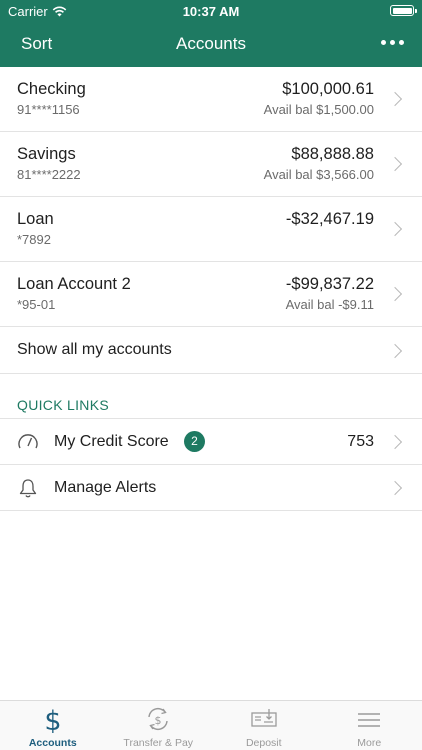  What do you see at coordinates (74, 284) in the screenshot?
I see `account-name: Loan Account 2` at bounding box center [74, 284].